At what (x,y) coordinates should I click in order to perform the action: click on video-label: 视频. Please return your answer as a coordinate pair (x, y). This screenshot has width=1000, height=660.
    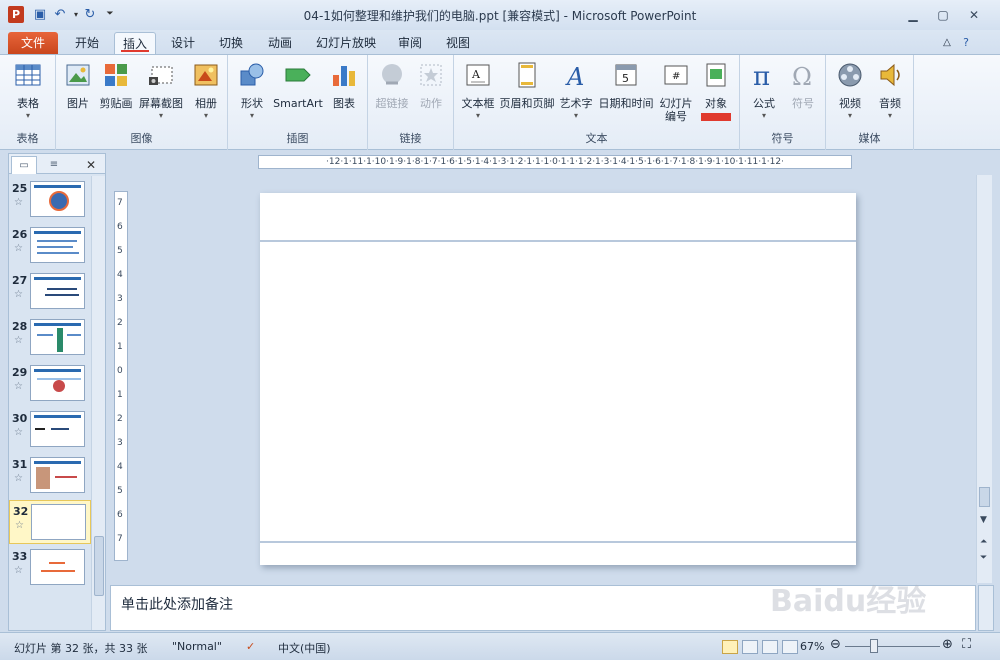
    Looking at the image, I should click on (850, 103).